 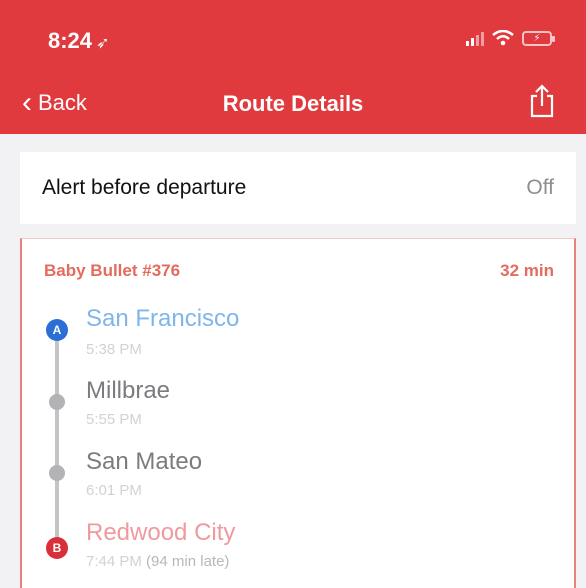 What do you see at coordinates (144, 187) in the screenshot?
I see `alert-label: Alert before departure` at bounding box center [144, 187].